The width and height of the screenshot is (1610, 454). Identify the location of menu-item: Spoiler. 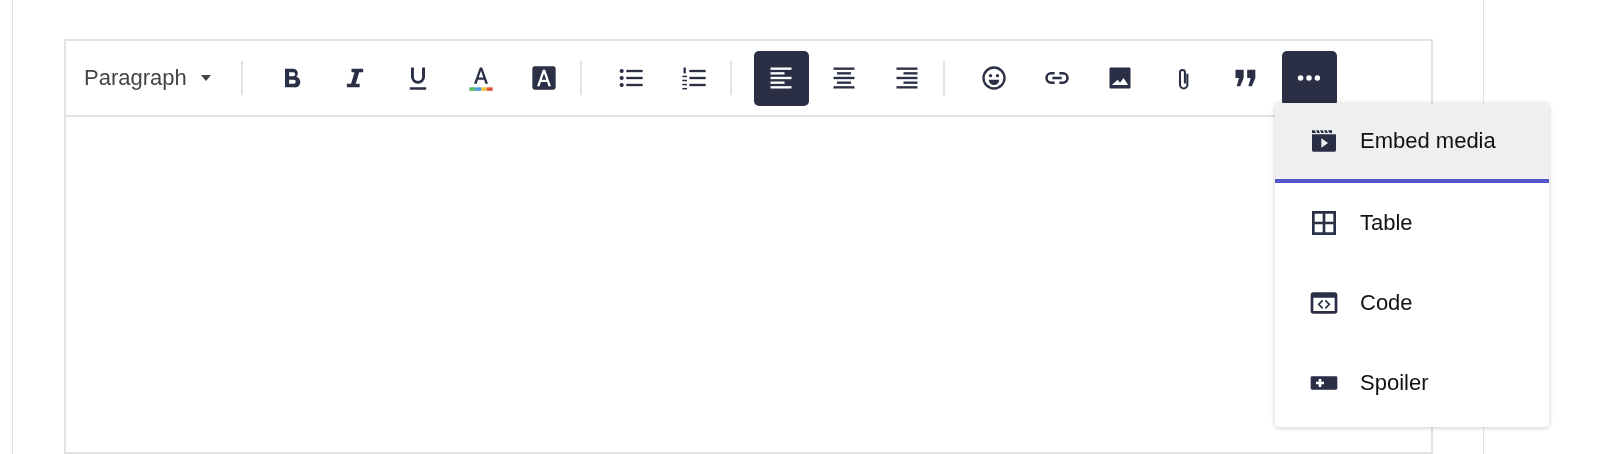
(1412, 383).